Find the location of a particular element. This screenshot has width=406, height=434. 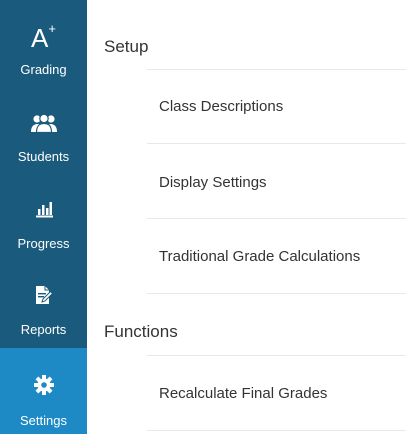

sidebar-item-grading: A + Grading is located at coordinates (43, 43).